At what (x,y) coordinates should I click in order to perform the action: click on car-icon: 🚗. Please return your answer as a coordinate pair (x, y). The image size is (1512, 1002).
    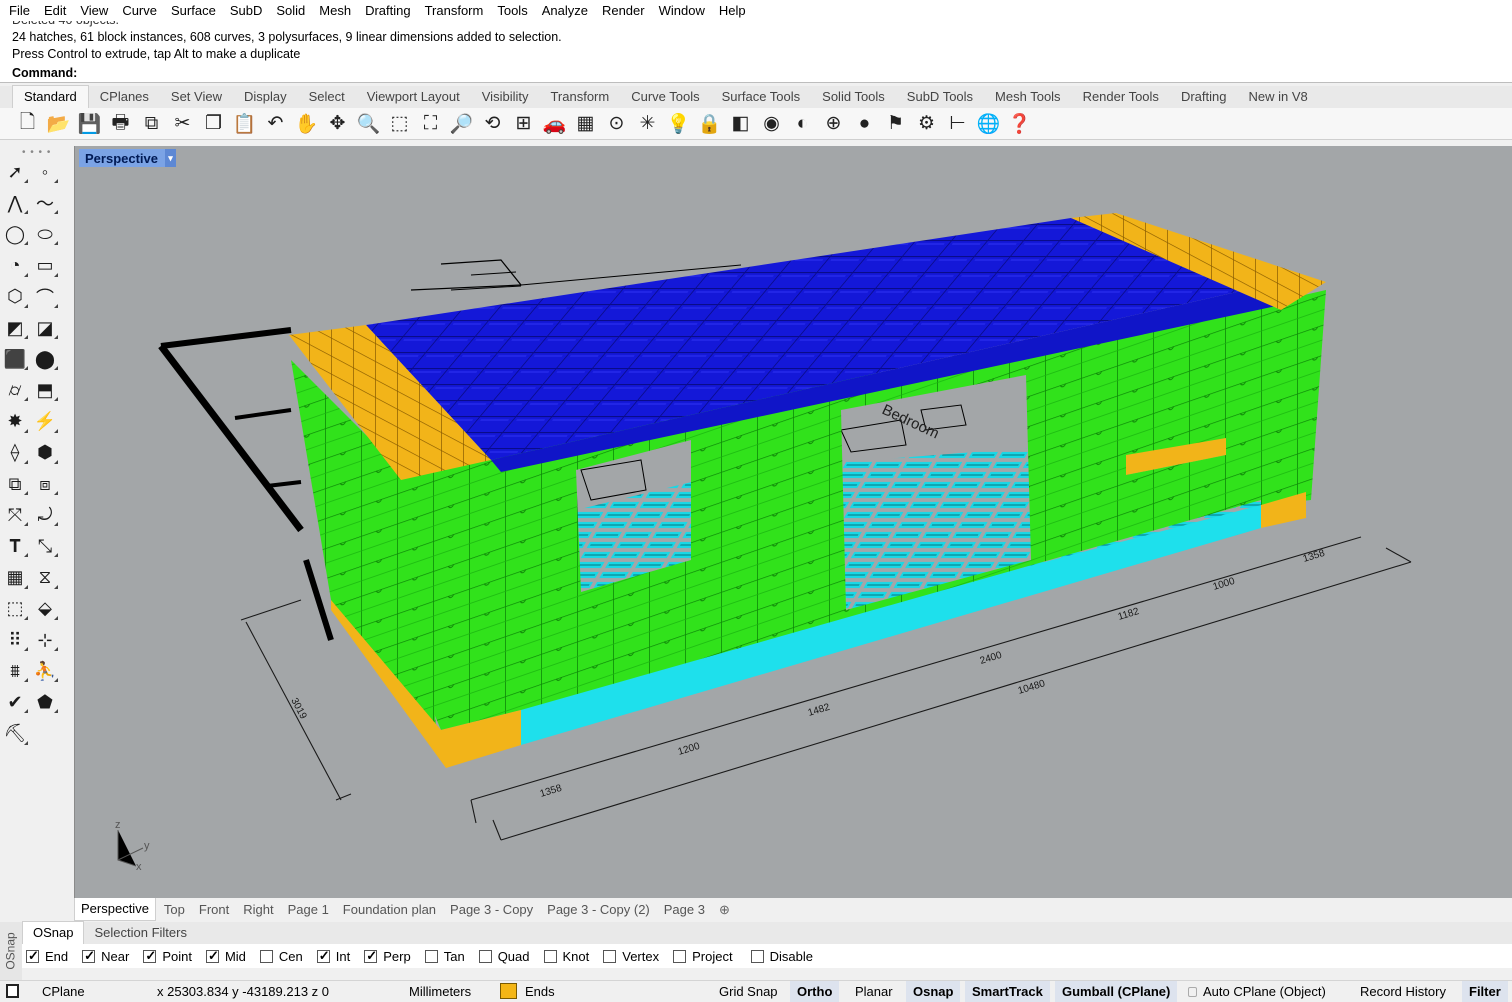
    Looking at the image, I should click on (554, 124).